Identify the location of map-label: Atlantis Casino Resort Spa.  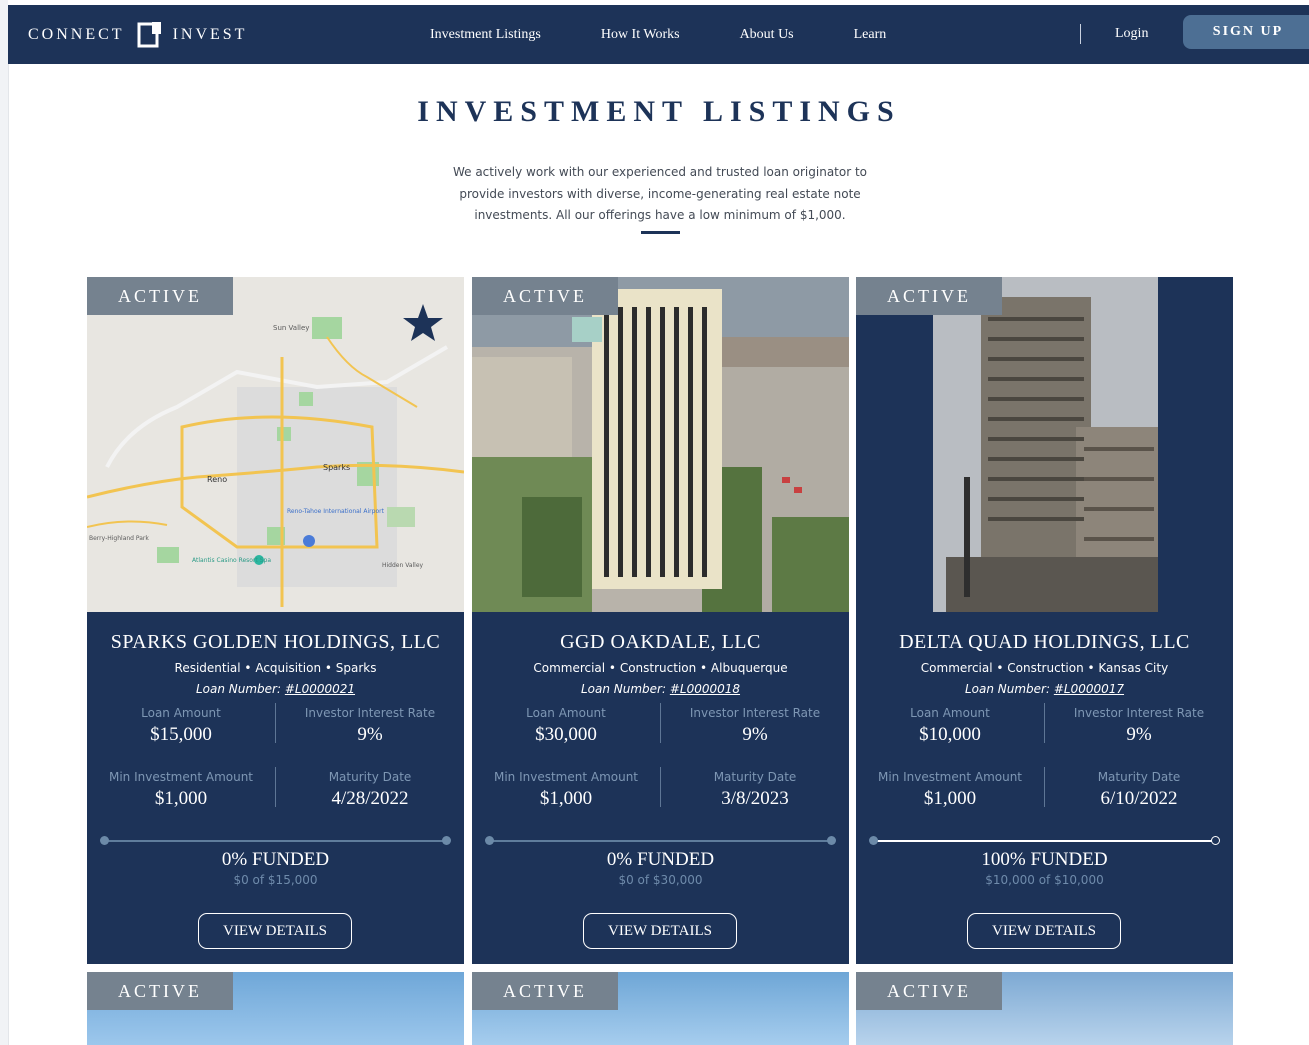
(231, 560).